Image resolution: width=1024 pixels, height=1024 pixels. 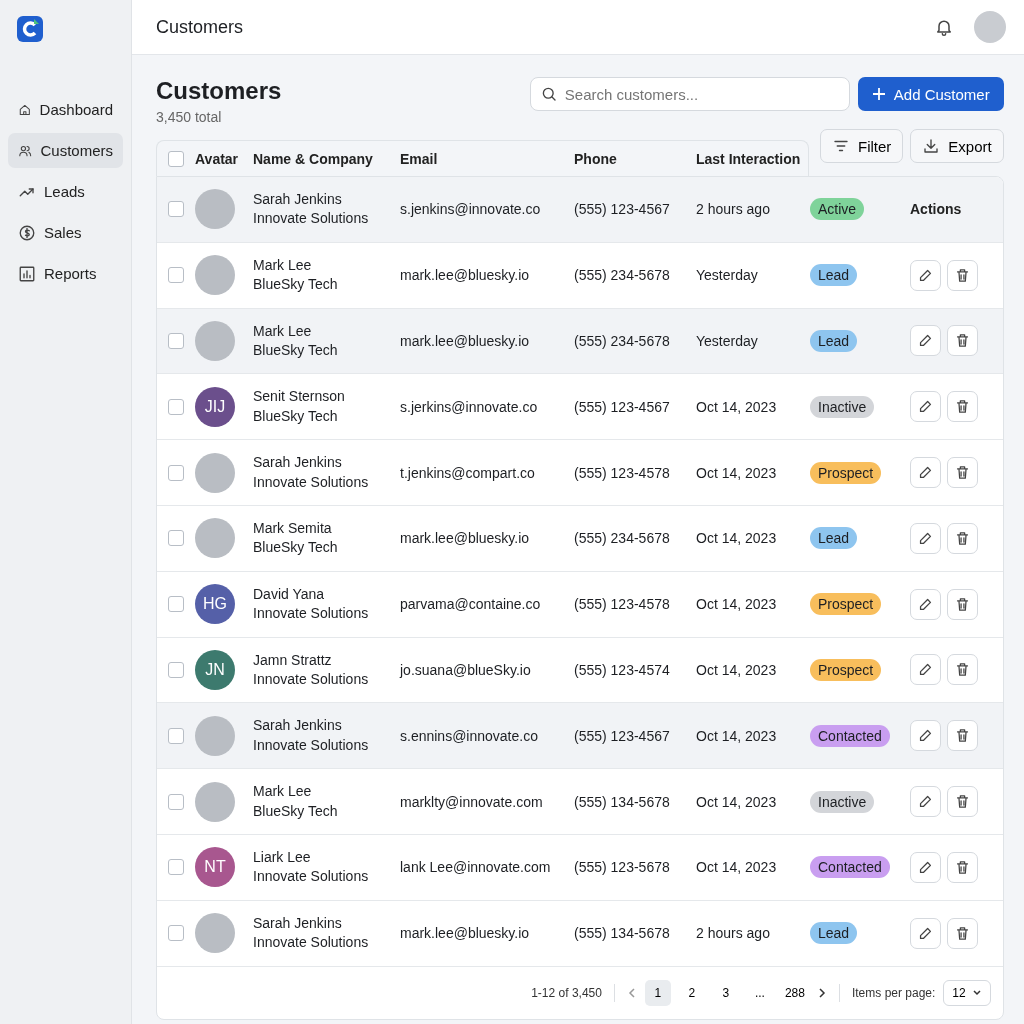 What do you see at coordinates (471, 209) in the screenshot?
I see `email-cell-text: s.jenkins@innovate.co` at bounding box center [471, 209].